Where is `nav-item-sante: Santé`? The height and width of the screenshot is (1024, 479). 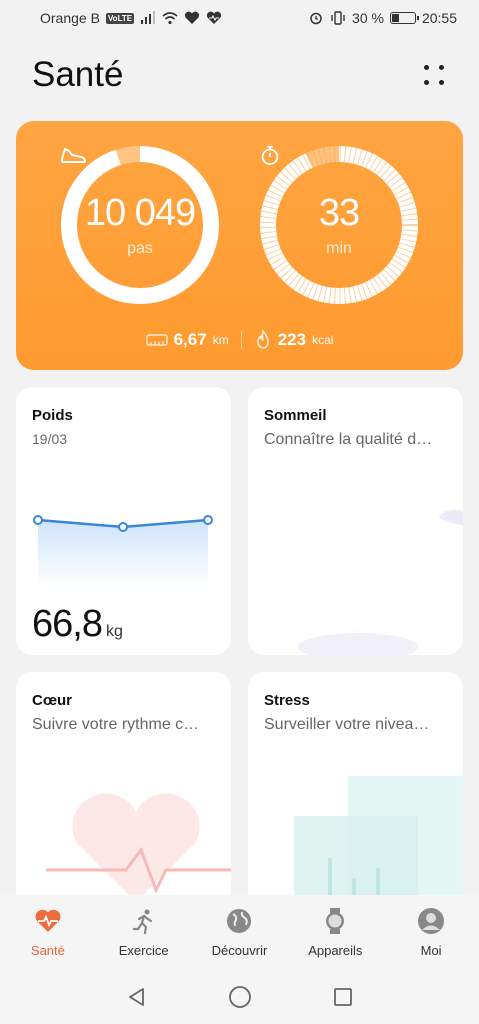 nav-item-sante: Santé is located at coordinates (48, 932).